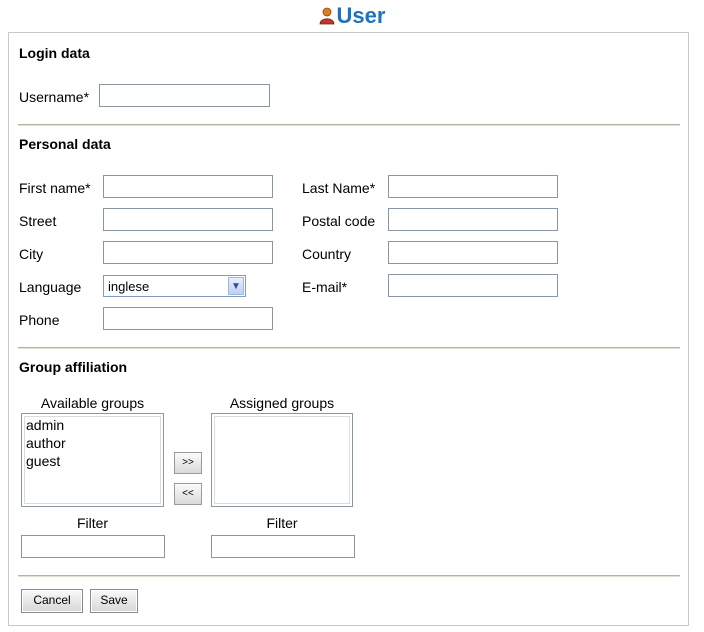  Describe the element at coordinates (473, 252) in the screenshot. I see `country-input` at that location.